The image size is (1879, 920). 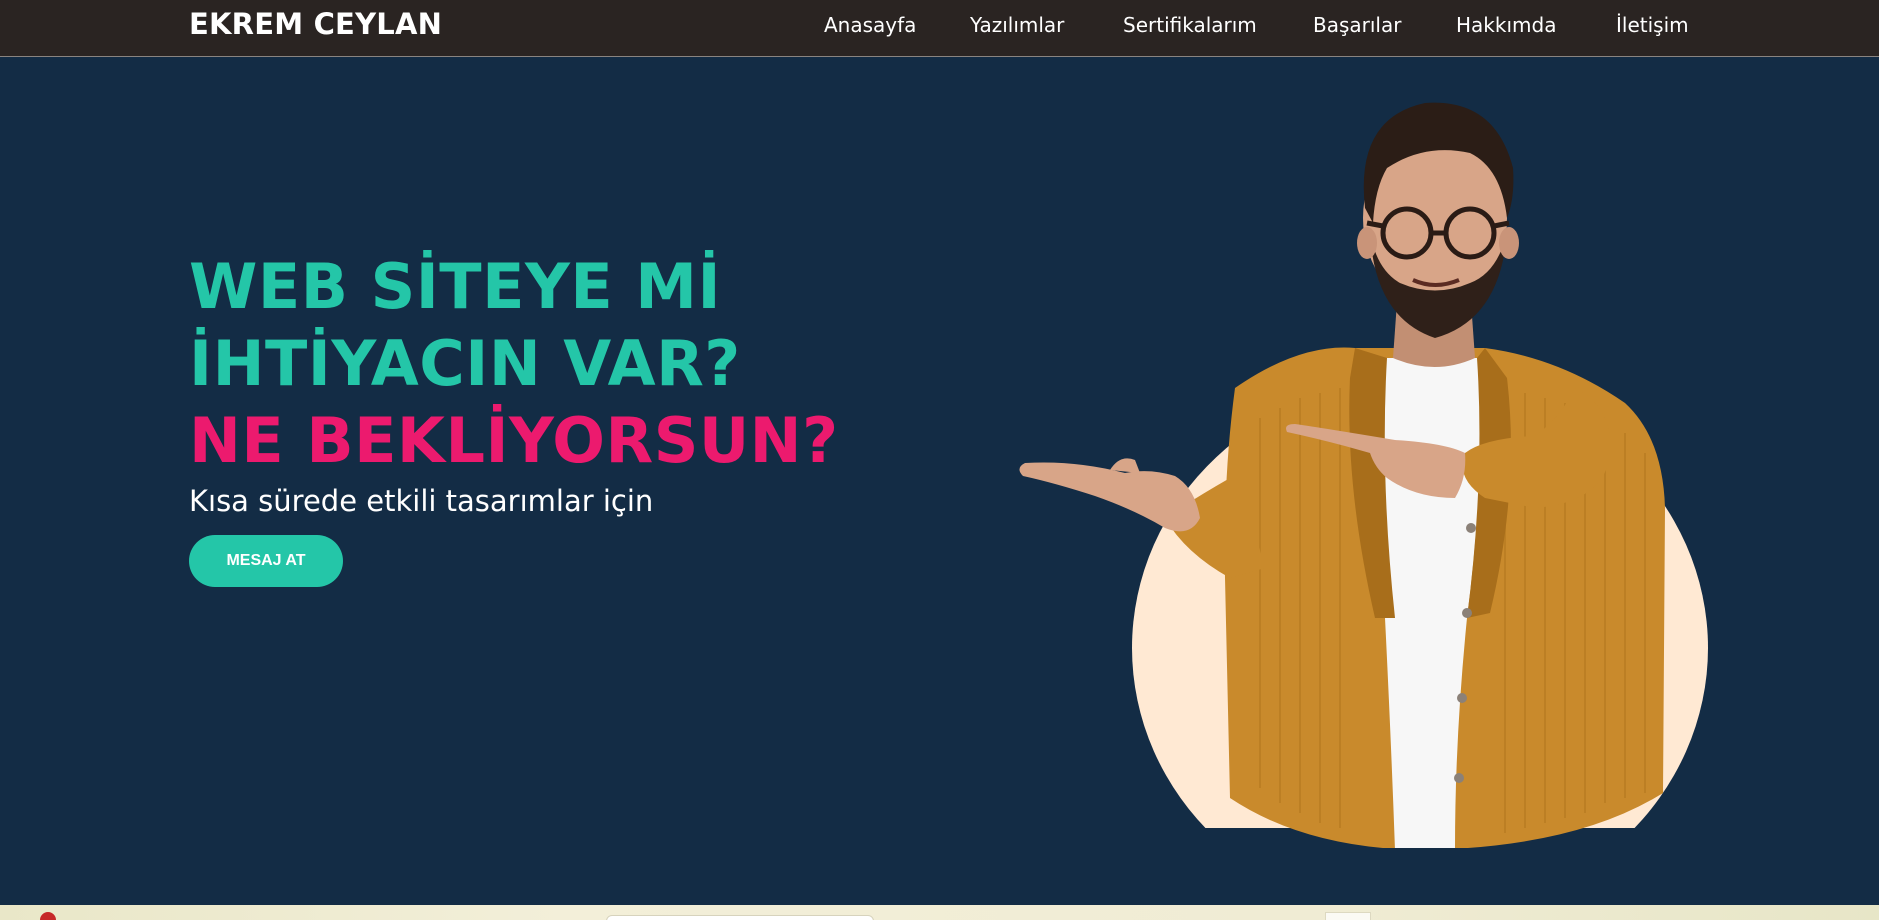 I want to click on os-taskbar, so click(x=939, y=912).